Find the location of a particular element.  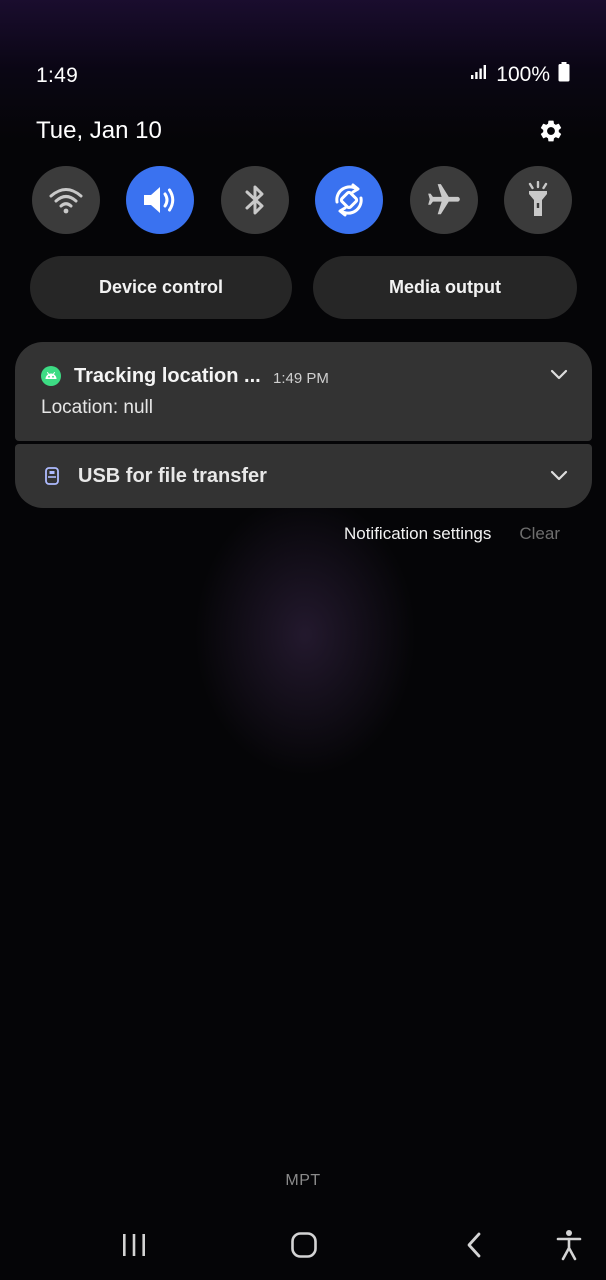

auto-rotate-toggle is located at coordinates (349, 200).